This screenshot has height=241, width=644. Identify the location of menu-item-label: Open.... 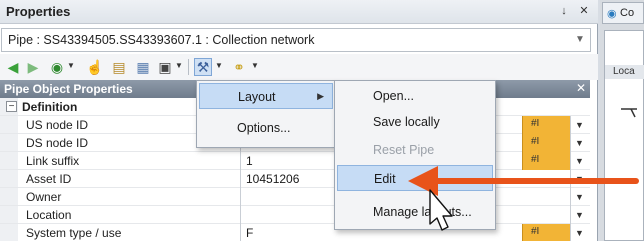
(393, 96).